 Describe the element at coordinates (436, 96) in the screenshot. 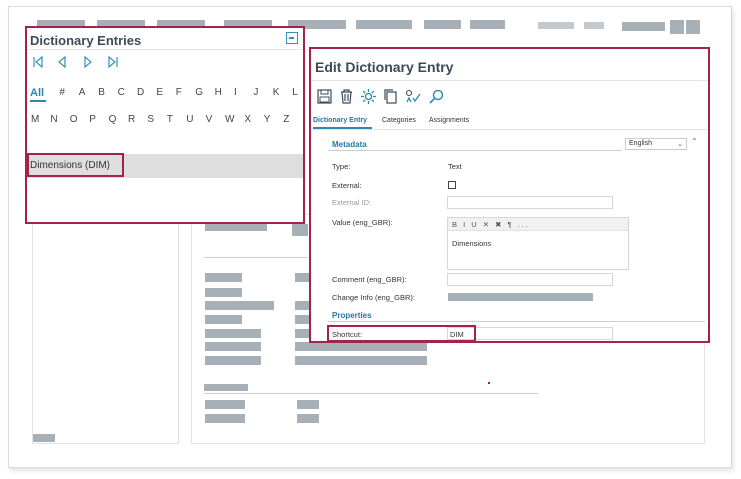

I see `search-icon` at that location.